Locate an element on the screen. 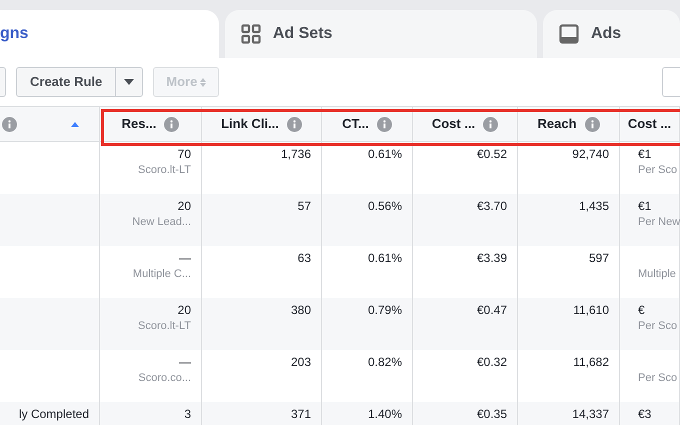  table-cell: 1,435 is located at coordinates (593, 206).